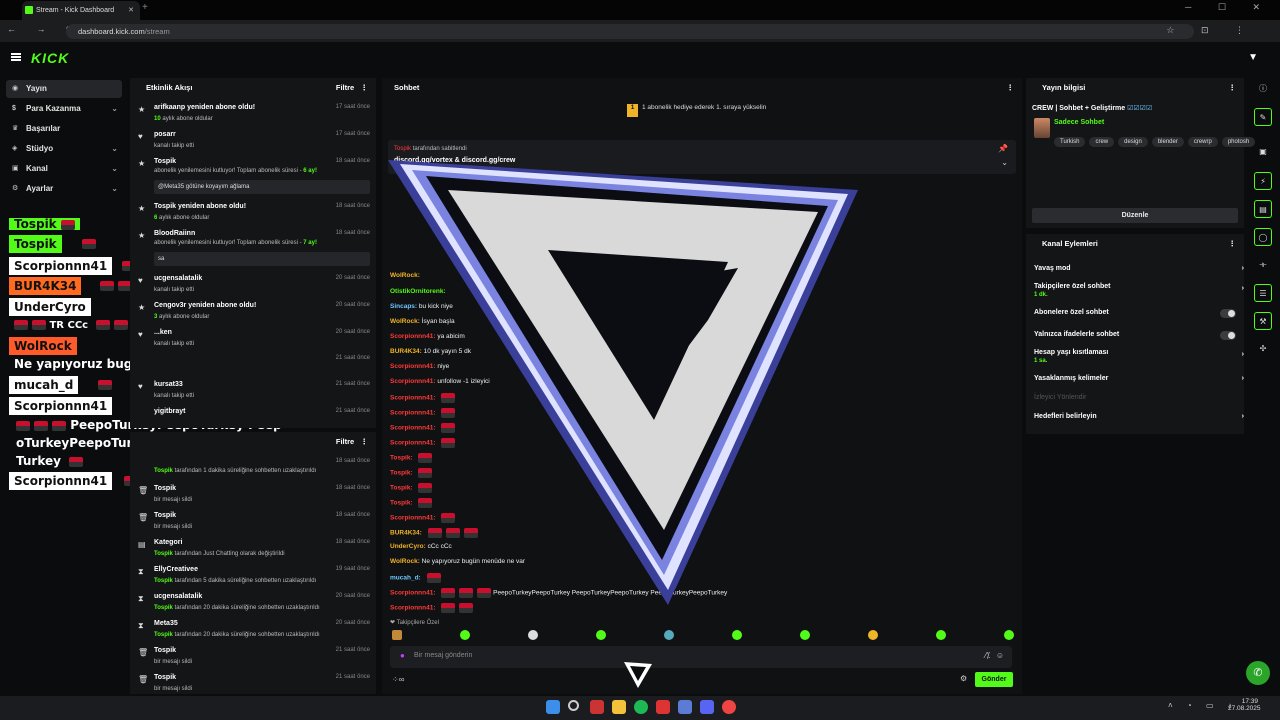  I want to click on browser-tab: Stream - Kick Dashboard ✕, so click(81, 10).